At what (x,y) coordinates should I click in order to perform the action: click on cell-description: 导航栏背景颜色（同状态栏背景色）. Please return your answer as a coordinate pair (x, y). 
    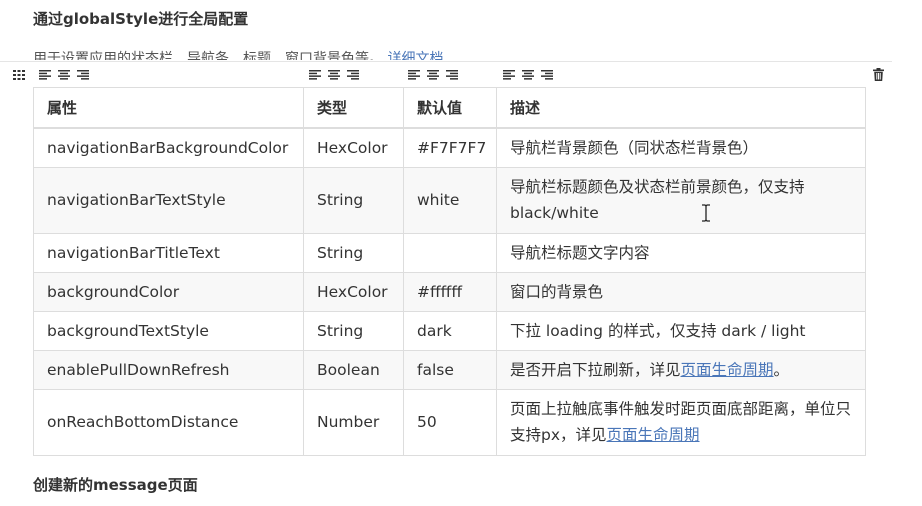
    Looking at the image, I should click on (681, 147).